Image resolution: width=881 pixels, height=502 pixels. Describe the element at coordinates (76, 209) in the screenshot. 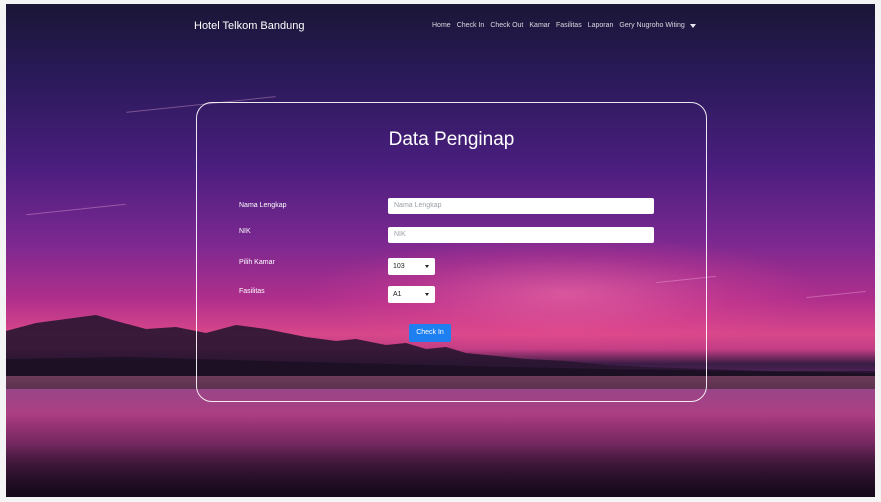

I see `light-streak` at that location.